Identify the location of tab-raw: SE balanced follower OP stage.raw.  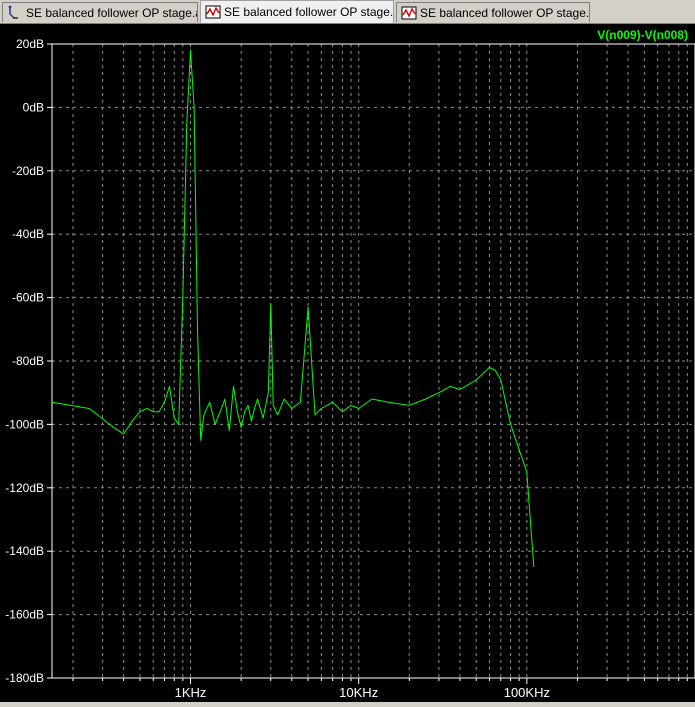
(493, 12).